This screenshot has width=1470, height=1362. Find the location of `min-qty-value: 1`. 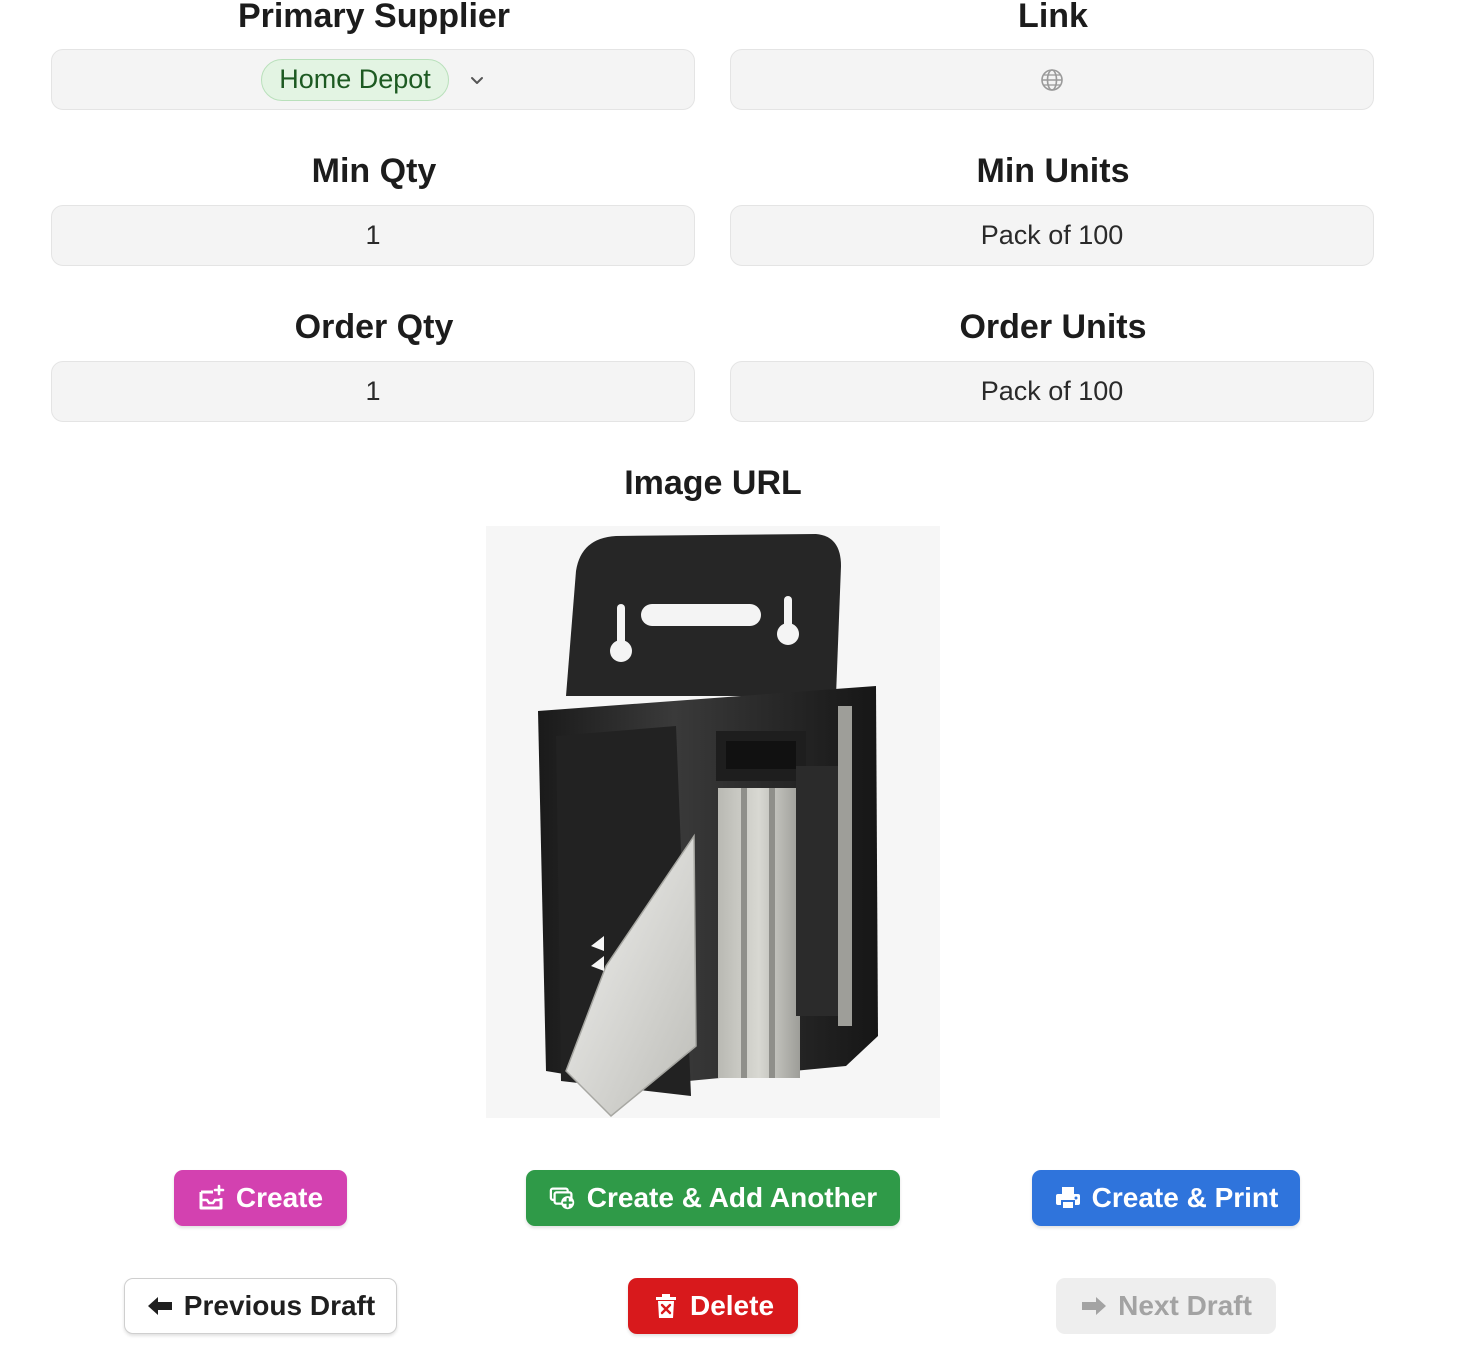

min-qty-value: 1 is located at coordinates (373, 235).